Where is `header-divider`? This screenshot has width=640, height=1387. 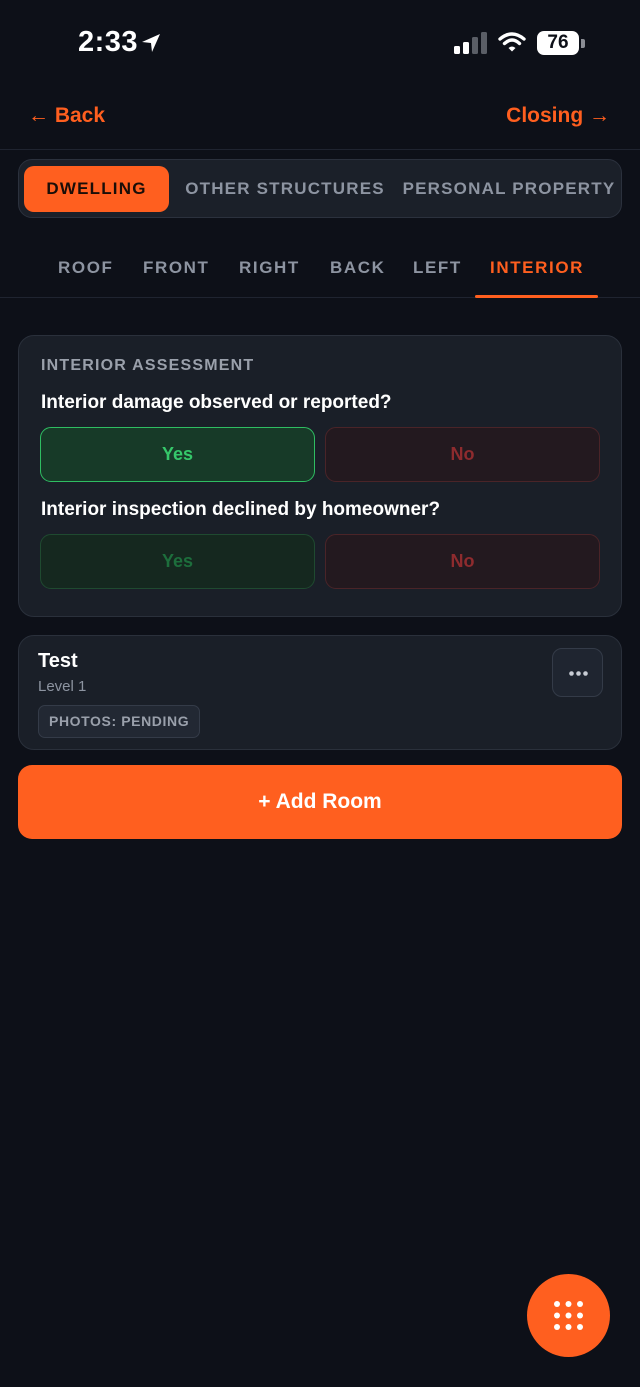
header-divider is located at coordinates (320, 149).